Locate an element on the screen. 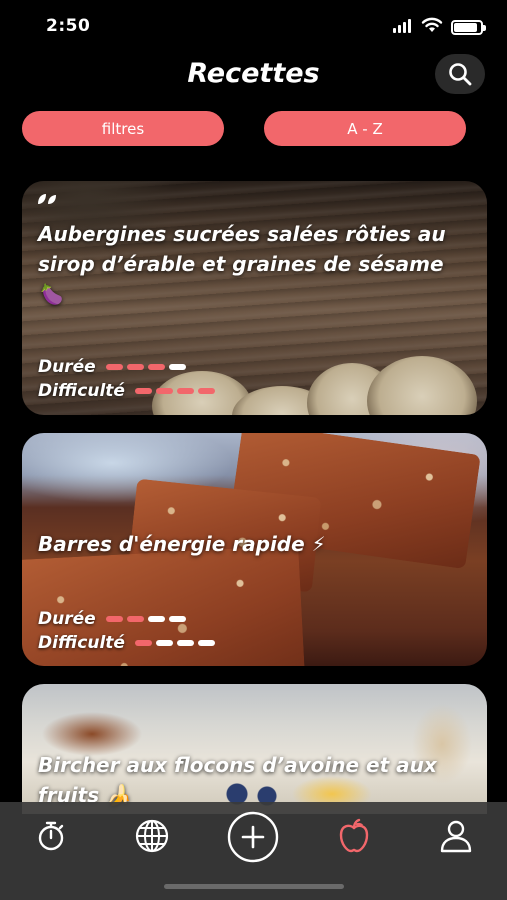 This screenshot has width=507, height=900. home-indicator is located at coordinates (254, 886).